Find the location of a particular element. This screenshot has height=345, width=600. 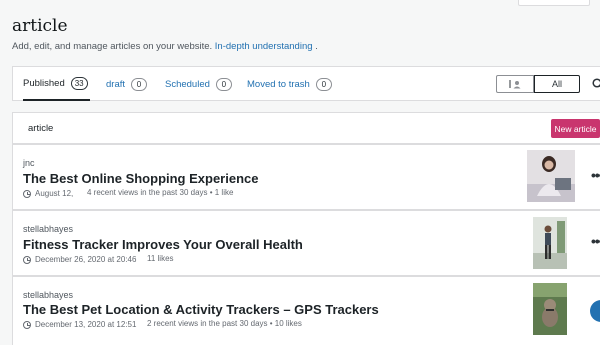

tab-draft: draft 0 is located at coordinates (127, 84).